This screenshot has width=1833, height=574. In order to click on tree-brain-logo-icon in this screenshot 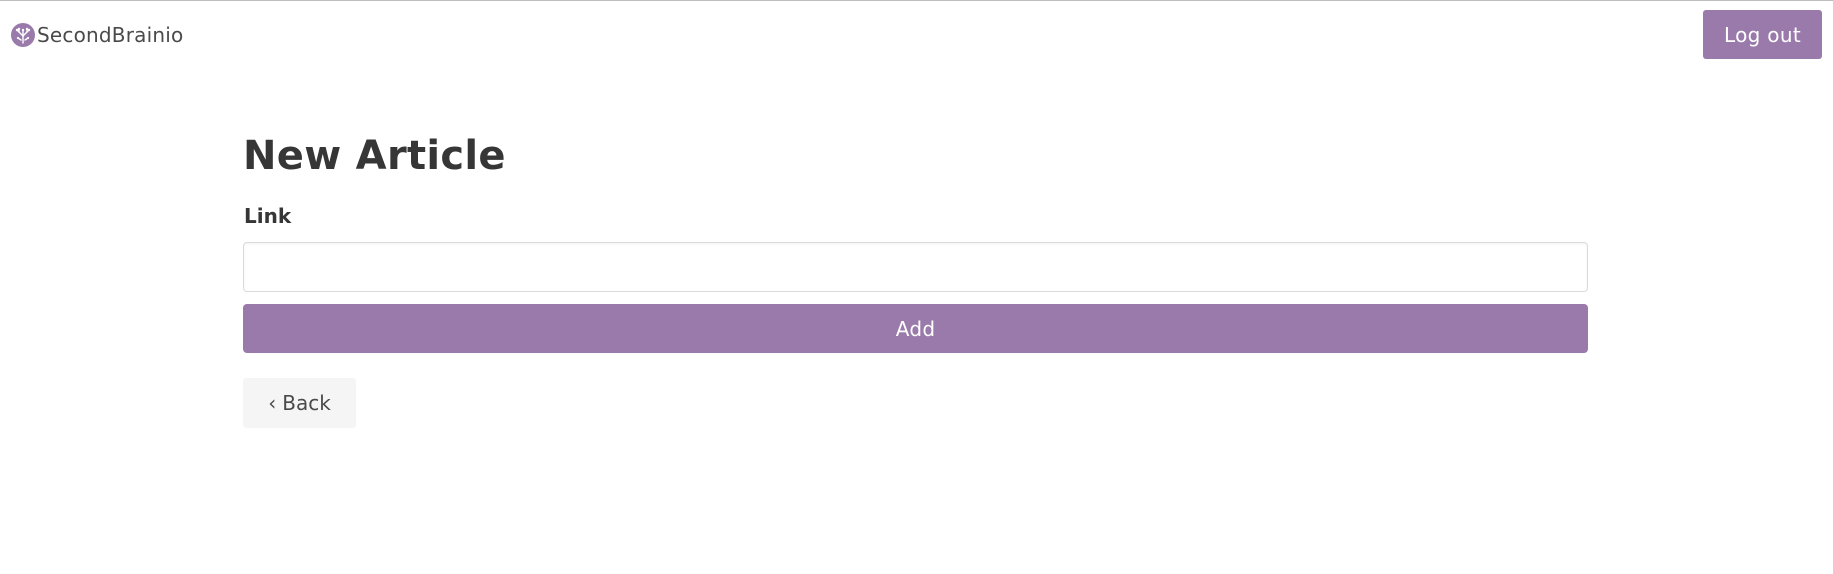, I will do `click(23, 35)`.